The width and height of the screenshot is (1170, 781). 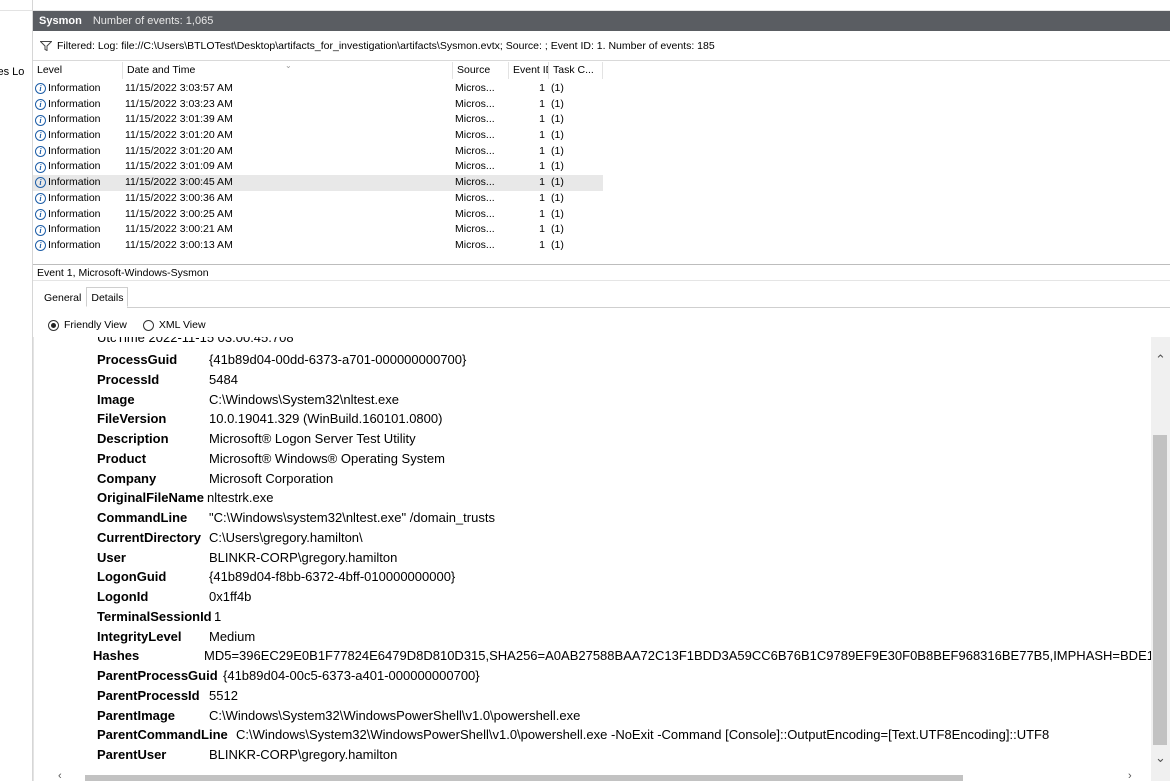 What do you see at coordinates (60, 21) in the screenshot?
I see `log-name: Sysmon` at bounding box center [60, 21].